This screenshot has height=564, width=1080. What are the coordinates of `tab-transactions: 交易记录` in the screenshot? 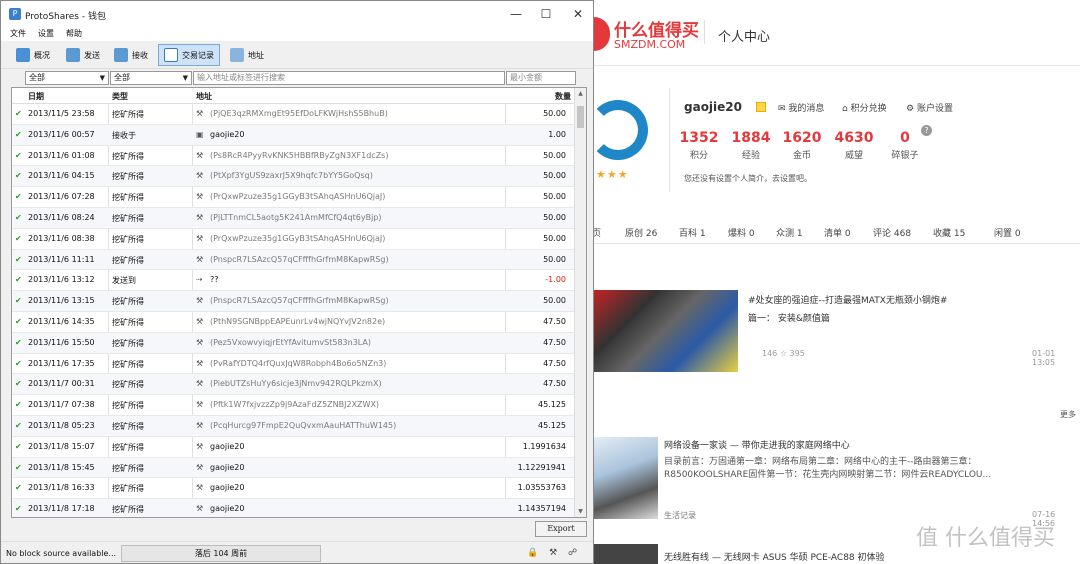 It's located at (189, 55).